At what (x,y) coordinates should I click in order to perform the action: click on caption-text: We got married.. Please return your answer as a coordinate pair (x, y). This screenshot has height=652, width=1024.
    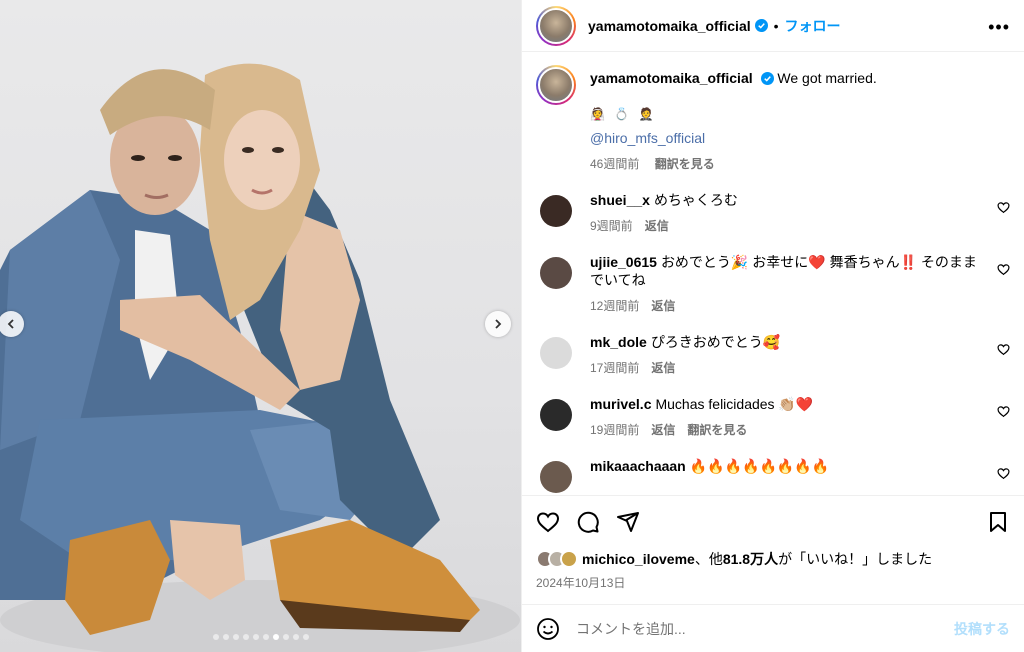
    Looking at the image, I should click on (827, 78).